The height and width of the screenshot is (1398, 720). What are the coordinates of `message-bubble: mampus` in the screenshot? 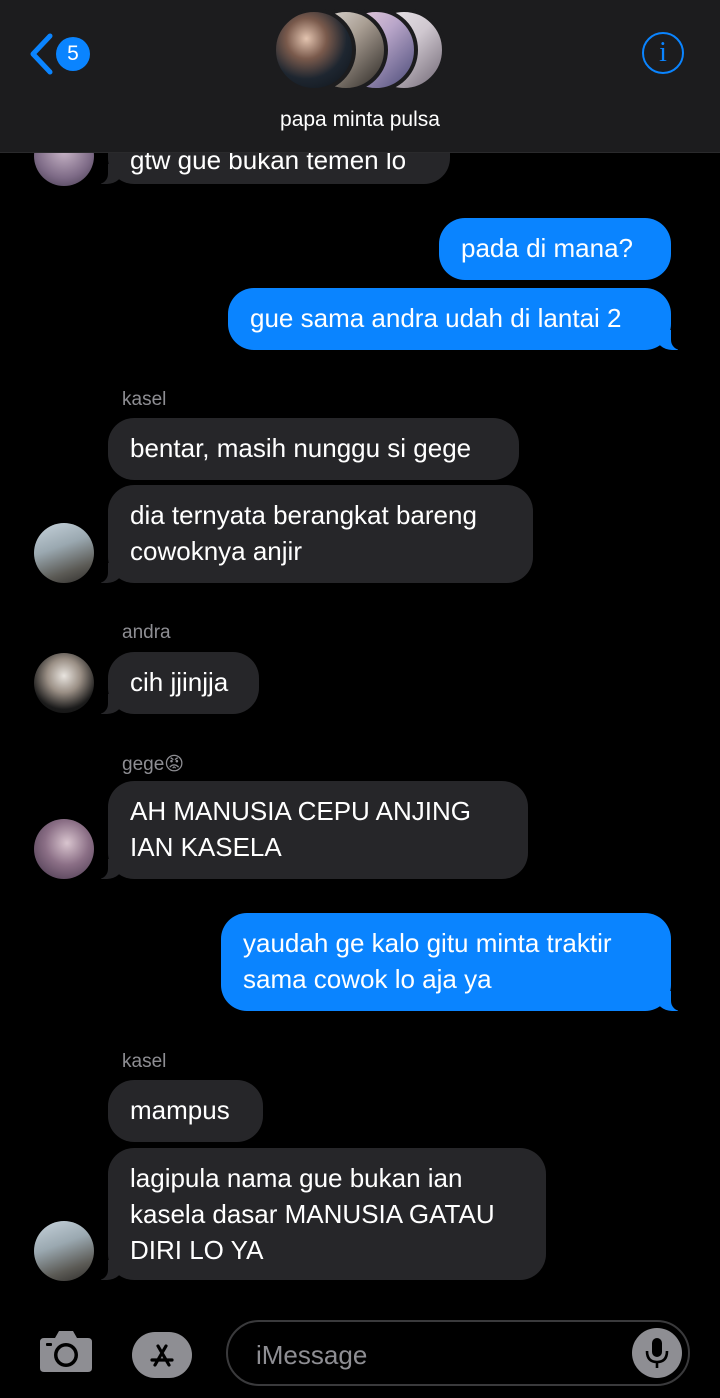 It's located at (185, 1111).